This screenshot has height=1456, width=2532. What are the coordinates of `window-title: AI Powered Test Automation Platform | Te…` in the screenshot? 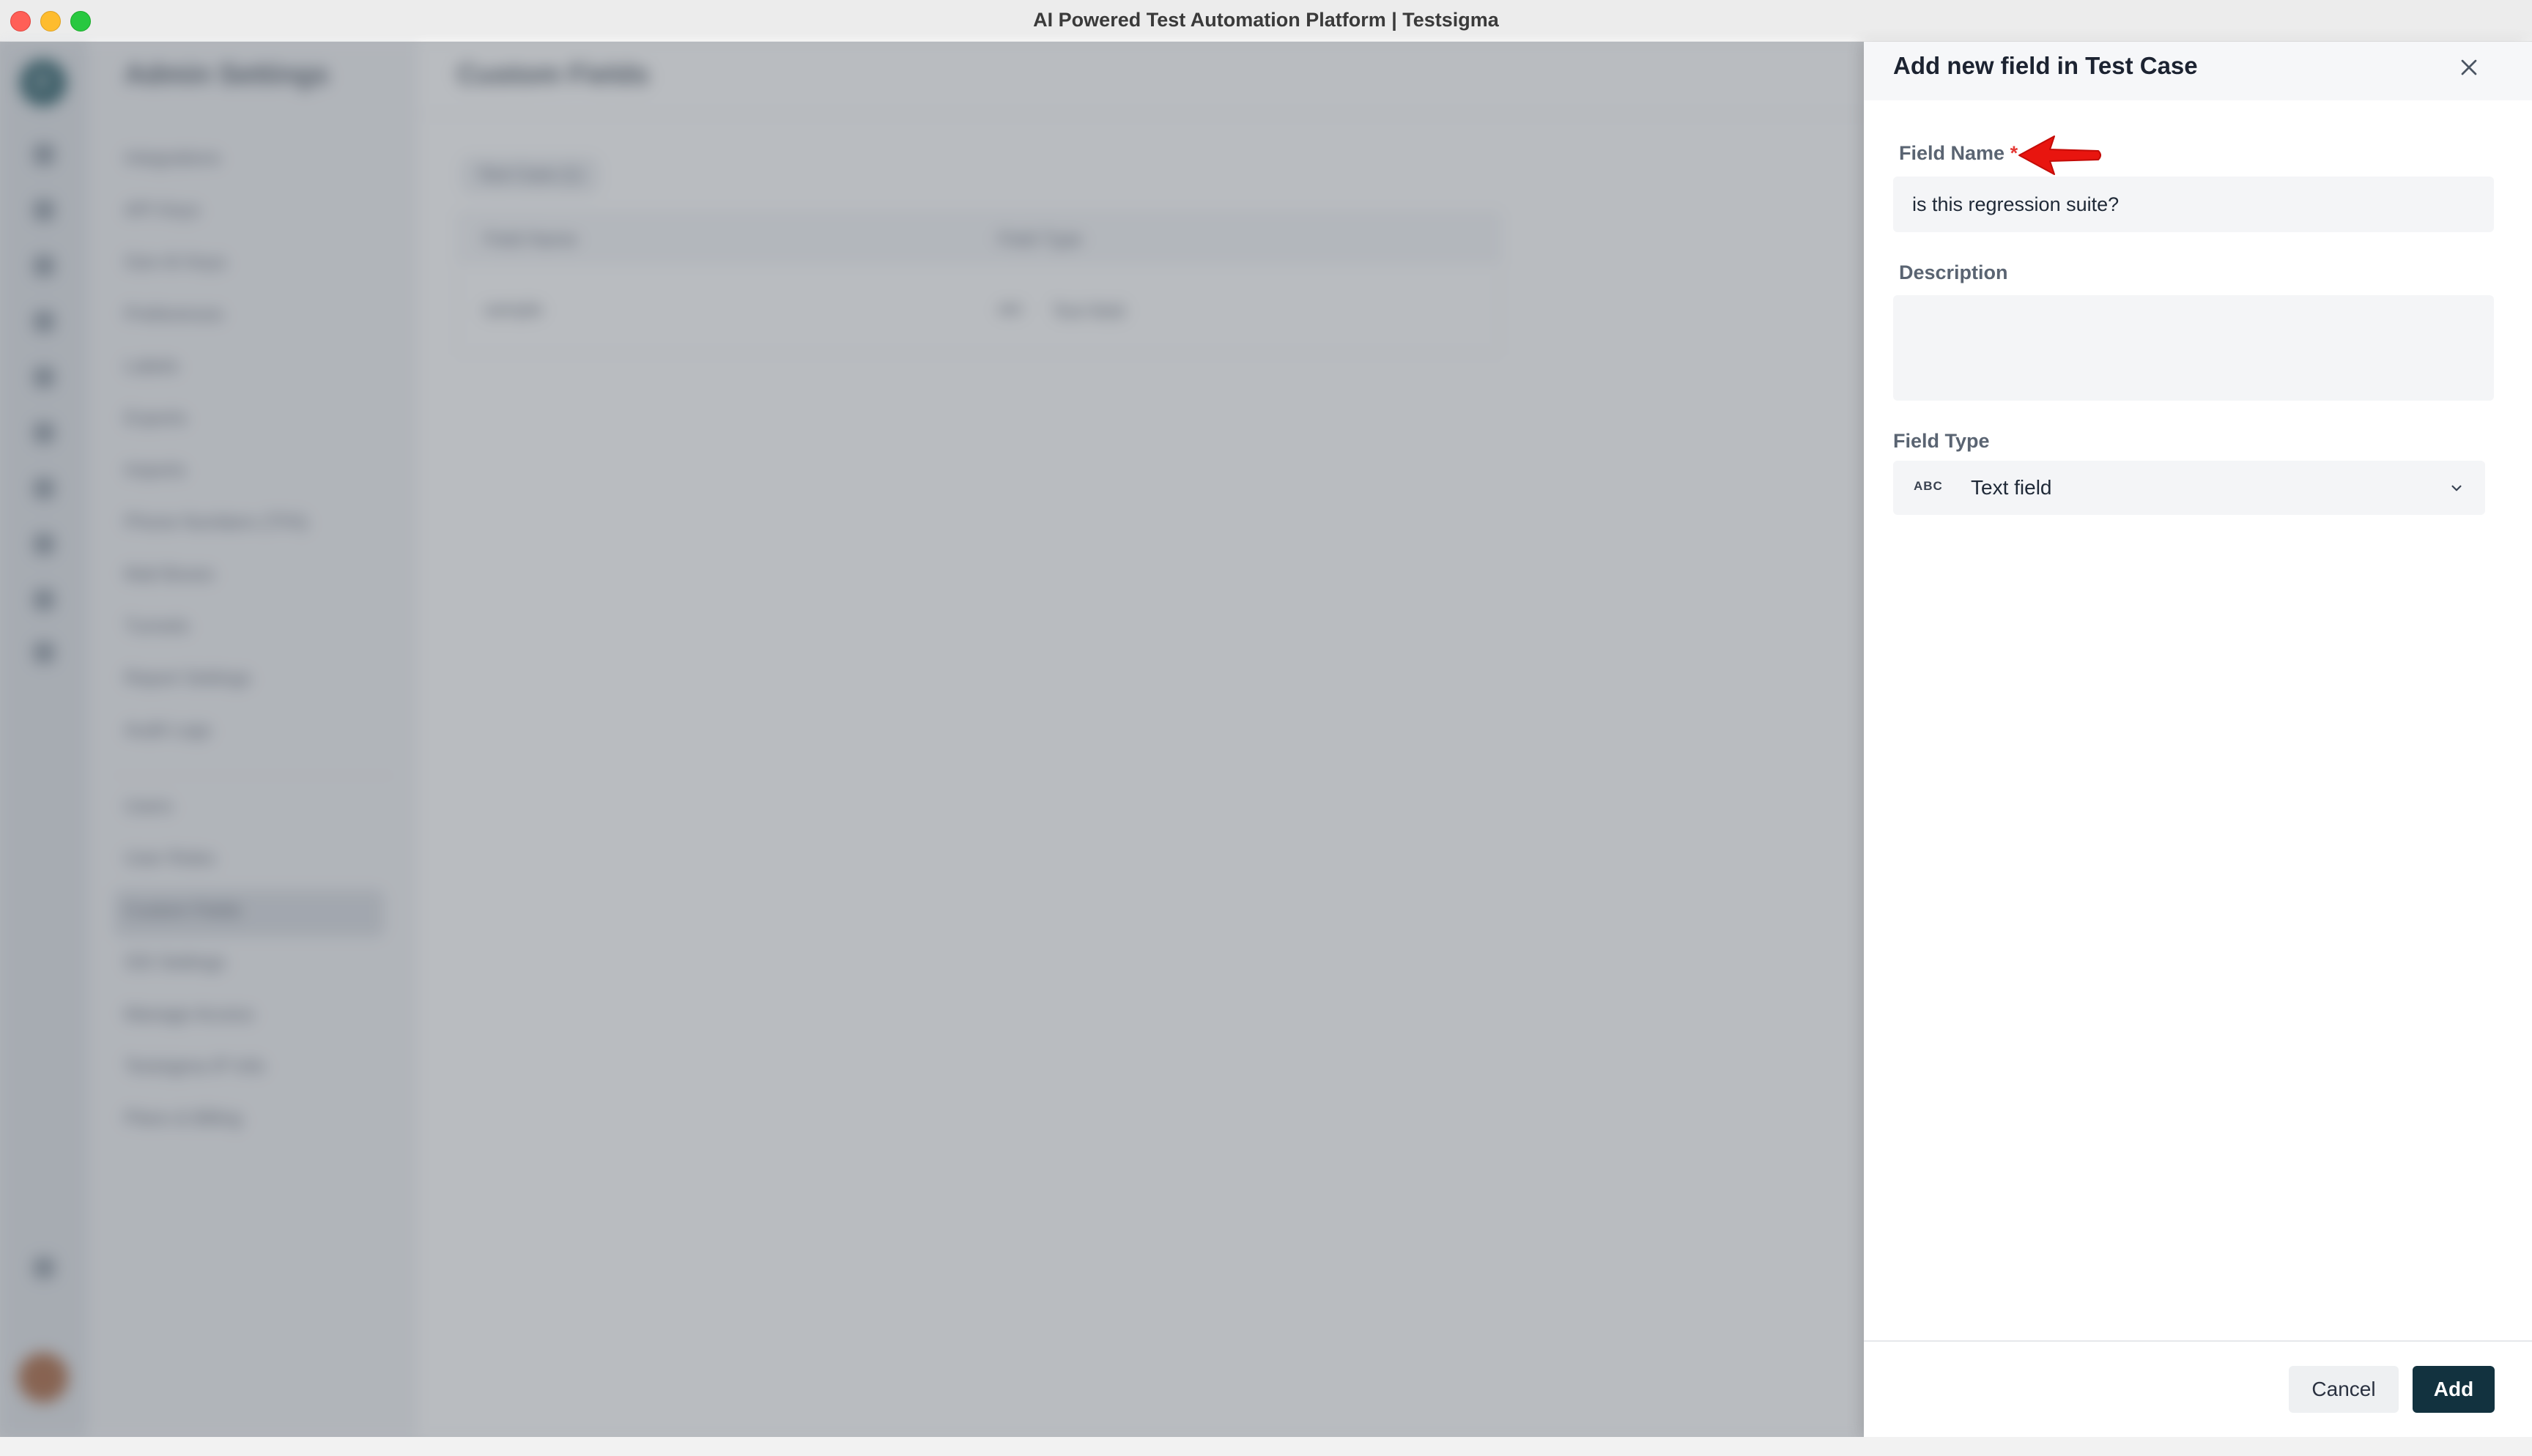 It's located at (1266, 20).